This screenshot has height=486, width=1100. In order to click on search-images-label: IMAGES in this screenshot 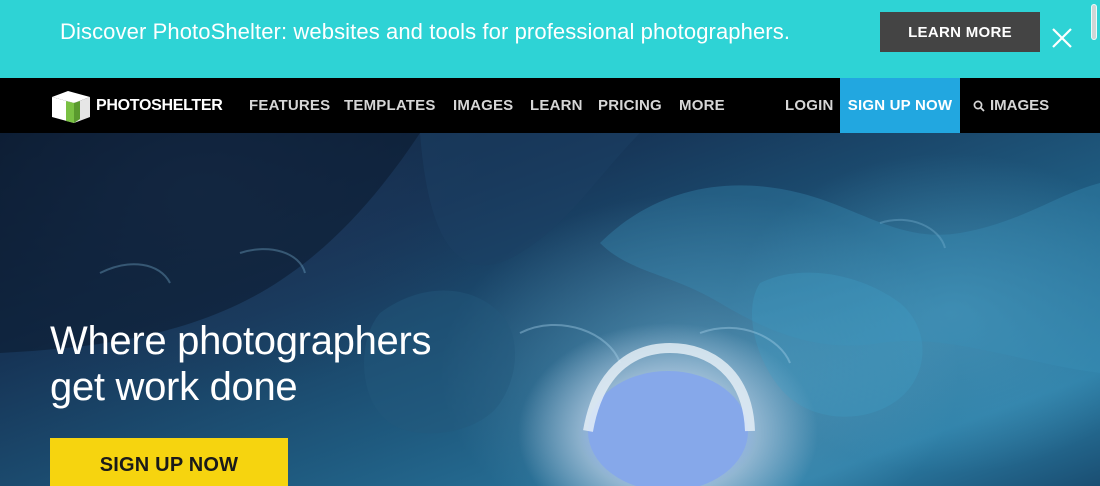, I will do `click(1020, 105)`.